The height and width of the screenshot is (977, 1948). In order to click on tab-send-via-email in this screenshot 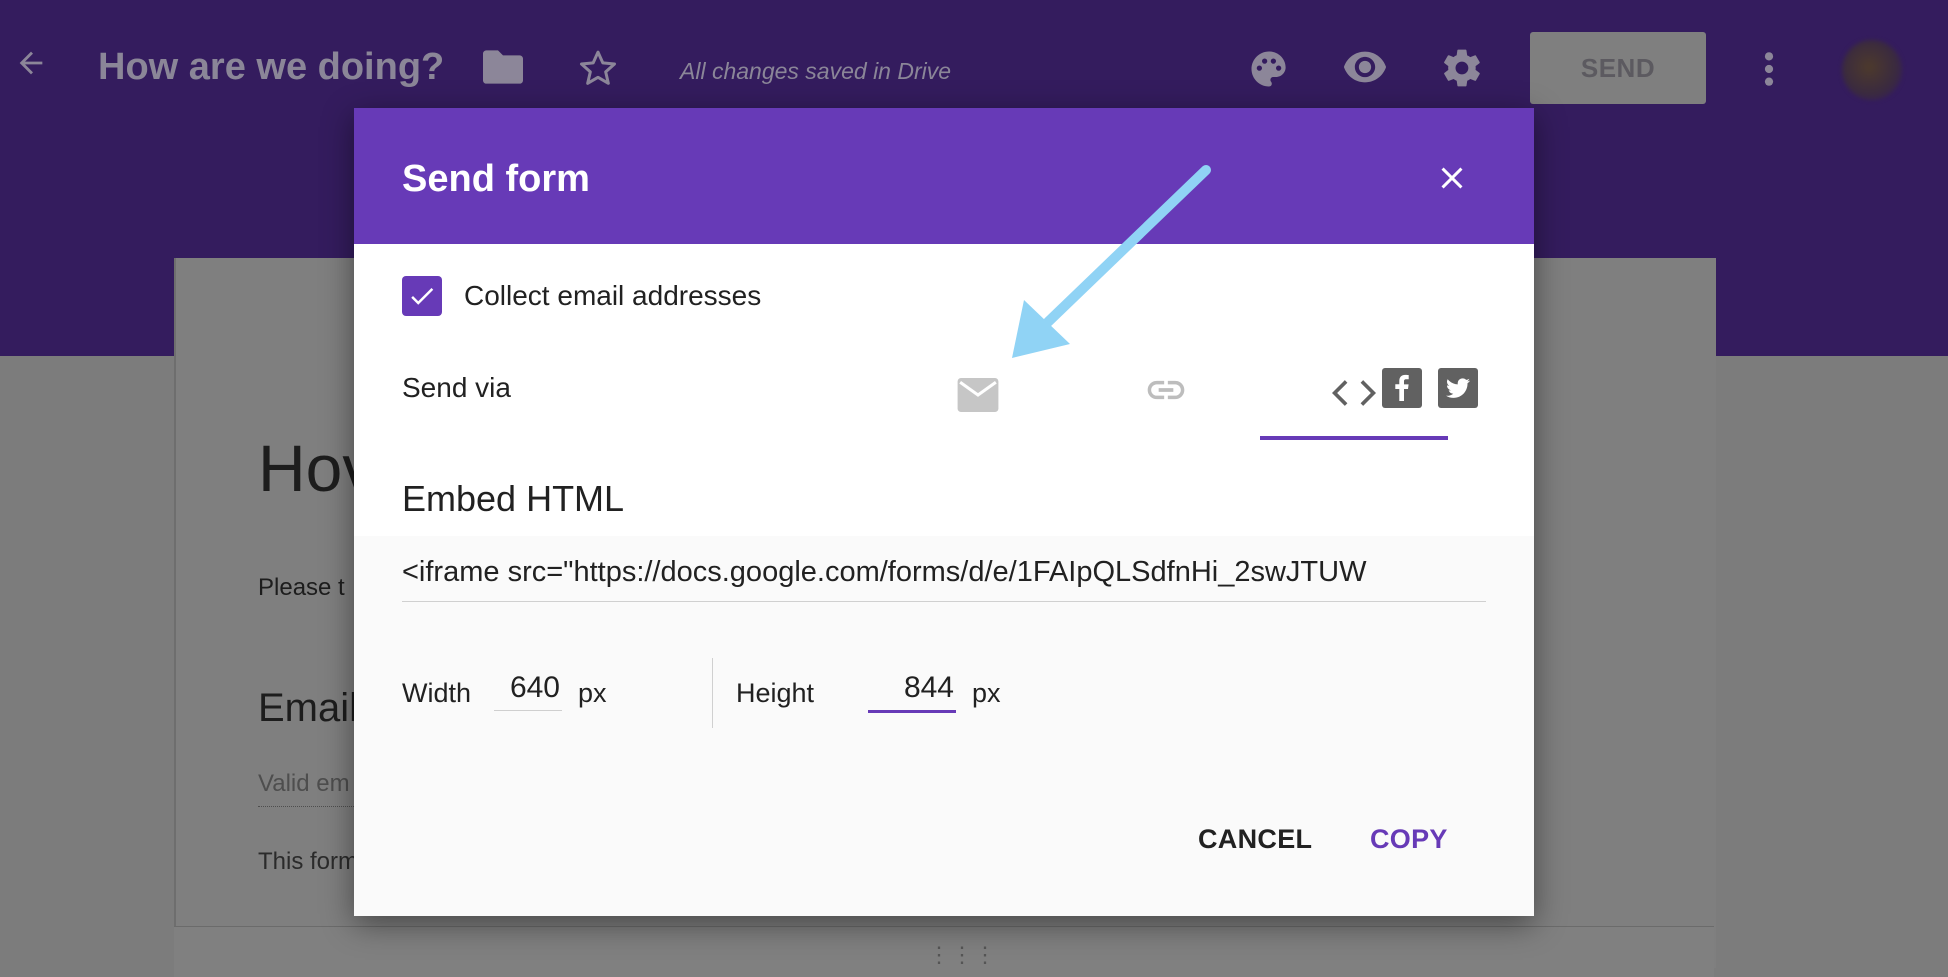, I will do `click(978, 394)`.